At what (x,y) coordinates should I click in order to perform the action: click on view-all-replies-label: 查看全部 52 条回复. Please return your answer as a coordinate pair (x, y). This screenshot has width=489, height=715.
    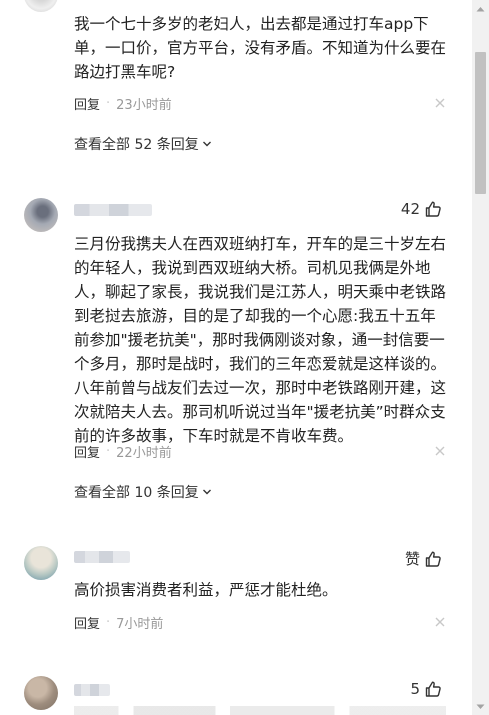
    Looking at the image, I should click on (136, 145).